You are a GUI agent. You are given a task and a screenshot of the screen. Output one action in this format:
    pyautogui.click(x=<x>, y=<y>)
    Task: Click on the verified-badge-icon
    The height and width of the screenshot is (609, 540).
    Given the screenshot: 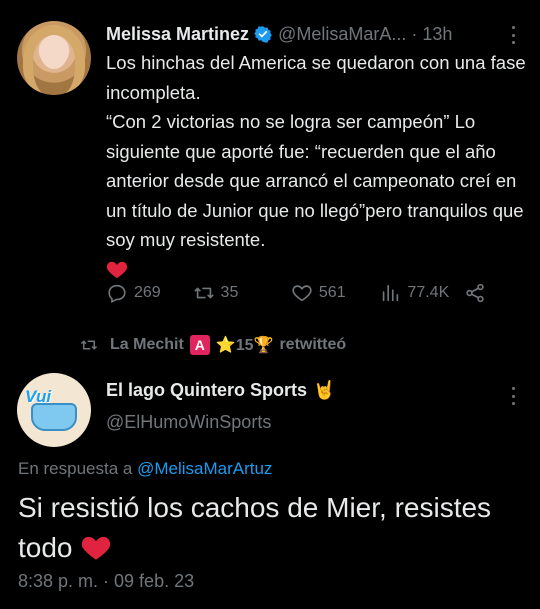 What is the action you would take?
    pyautogui.click(x=263, y=34)
    